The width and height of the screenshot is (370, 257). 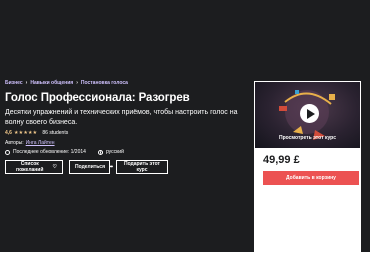 I want to click on last-updated: Последнее обновление: 1/2014, so click(x=45, y=152).